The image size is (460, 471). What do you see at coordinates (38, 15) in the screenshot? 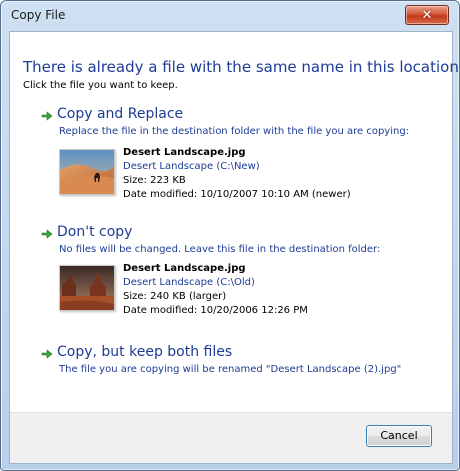
I see `window-title: Copy File` at bounding box center [38, 15].